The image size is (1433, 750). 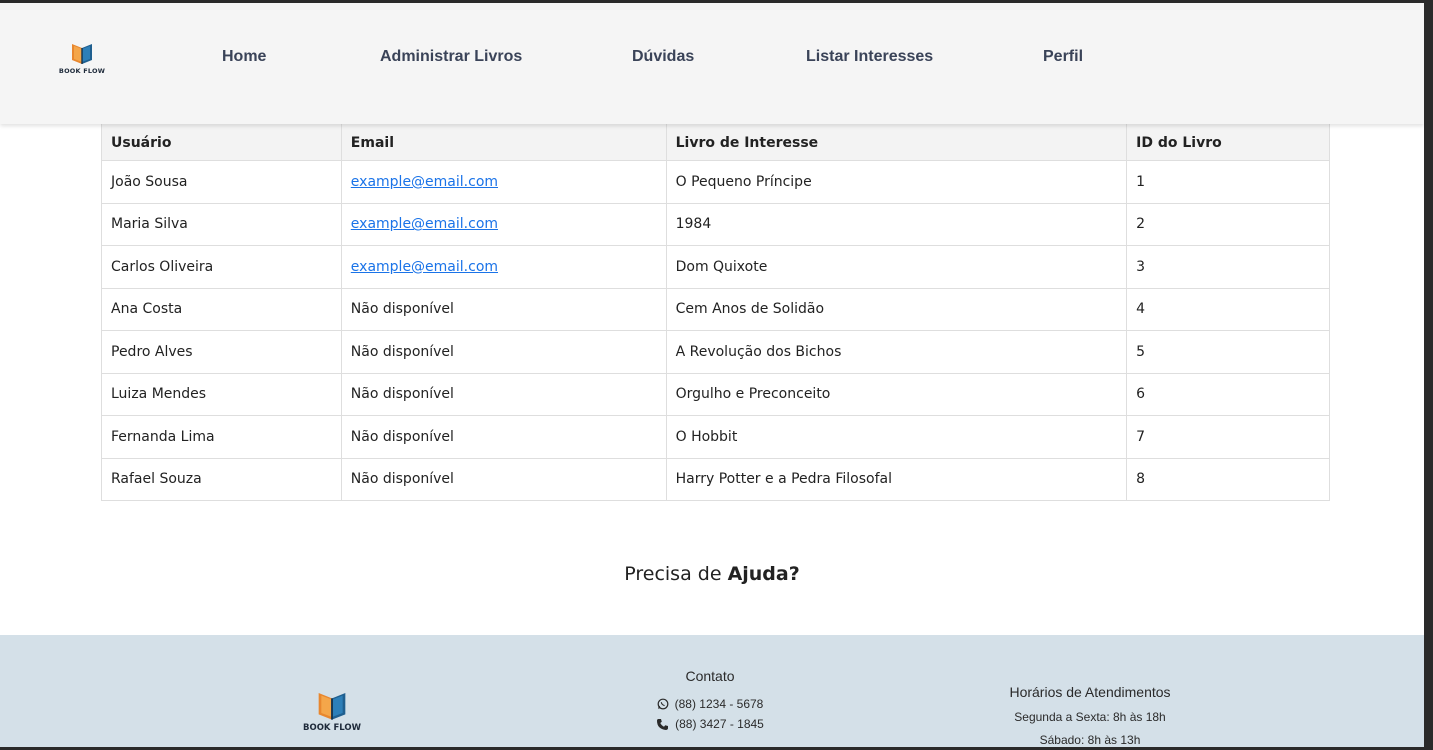 What do you see at coordinates (763, 574) in the screenshot?
I see `help-emphasis: Ajuda?` at bounding box center [763, 574].